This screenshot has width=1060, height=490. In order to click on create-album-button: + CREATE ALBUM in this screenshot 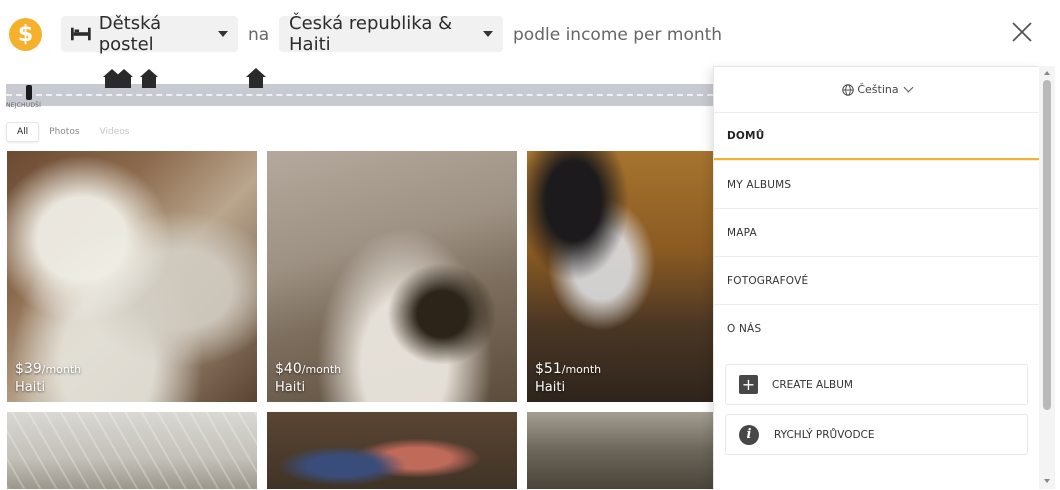, I will do `click(876, 384)`.